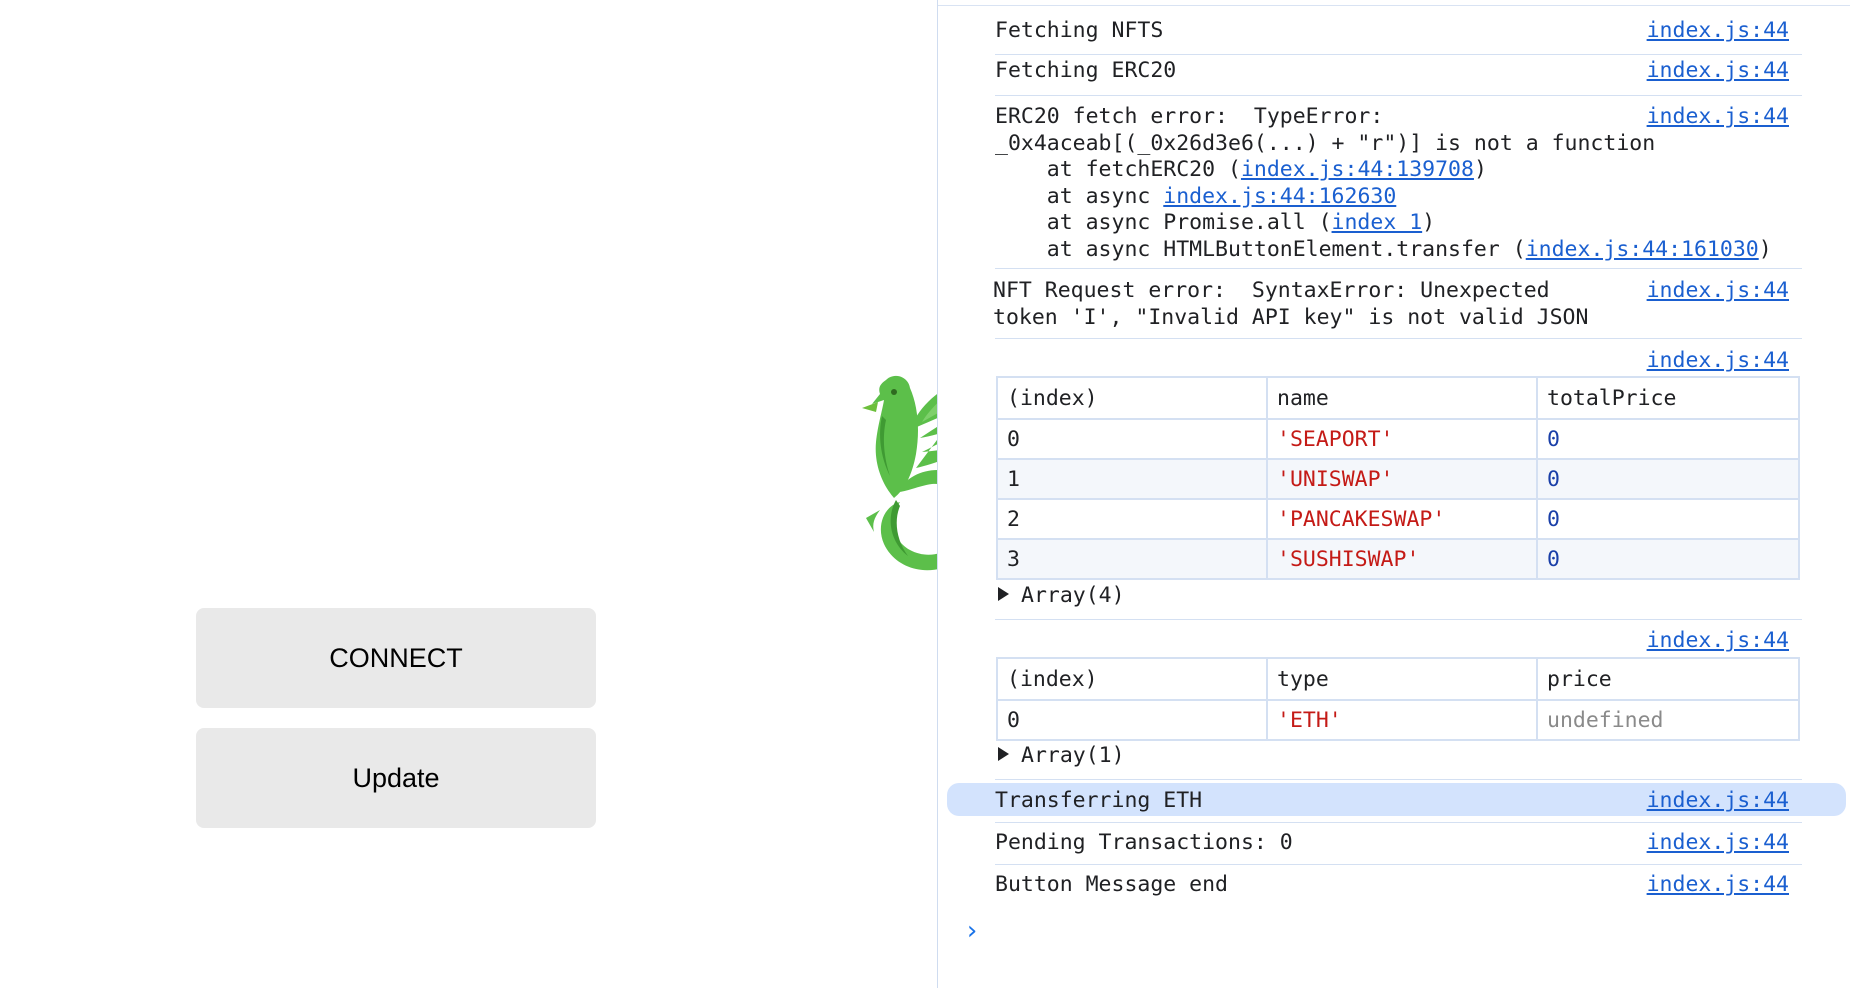 This screenshot has height=988, width=1850. Describe the element at coordinates (1132, 479) in the screenshot. I see `table-cell-index: 1` at that location.